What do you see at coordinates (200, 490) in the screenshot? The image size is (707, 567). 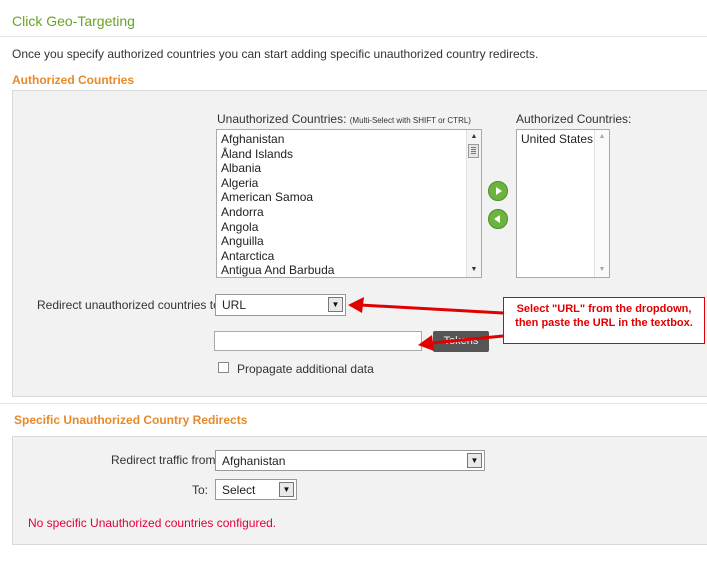 I see `to-label: To:` at bounding box center [200, 490].